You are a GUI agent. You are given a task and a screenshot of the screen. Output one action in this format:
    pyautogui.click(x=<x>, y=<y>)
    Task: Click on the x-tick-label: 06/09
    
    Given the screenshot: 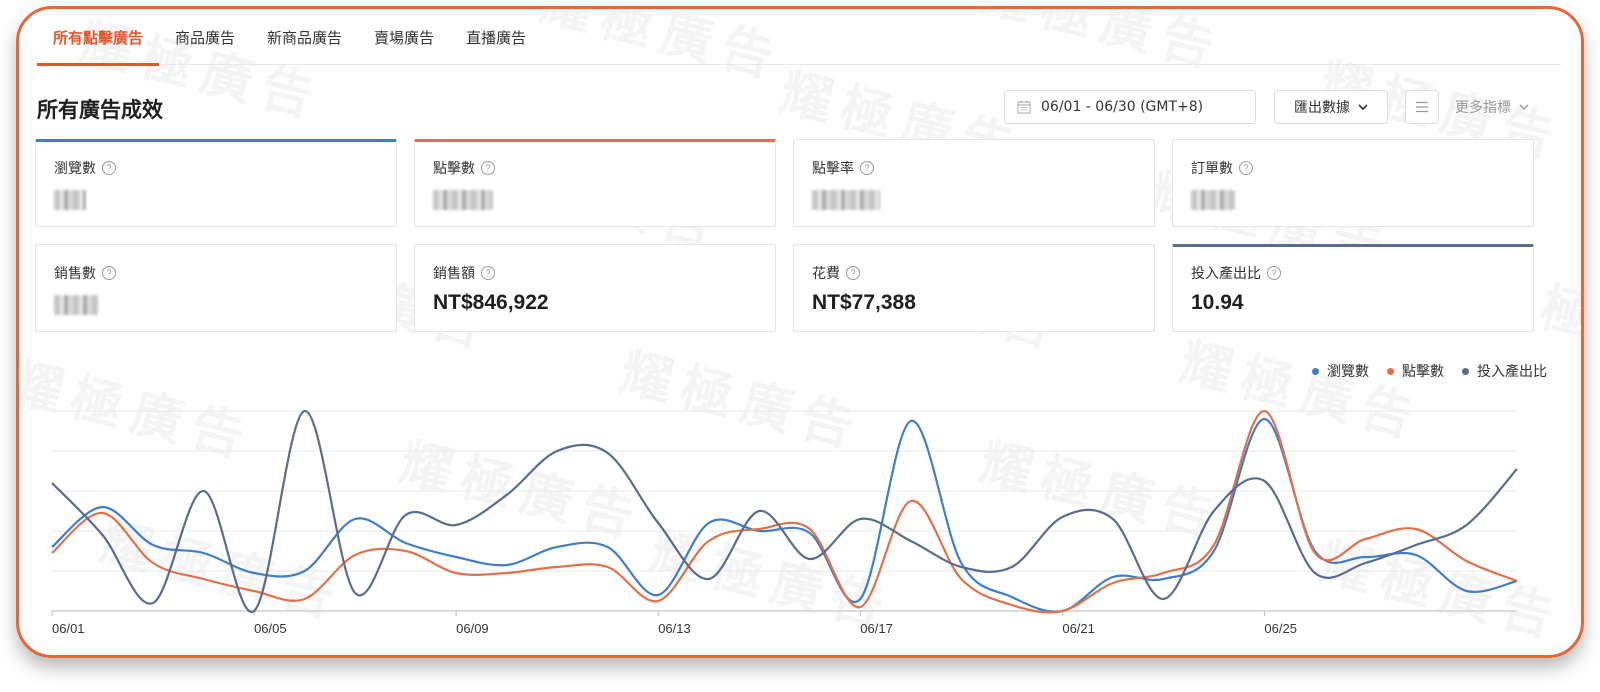 What is the action you would take?
    pyautogui.click(x=472, y=628)
    